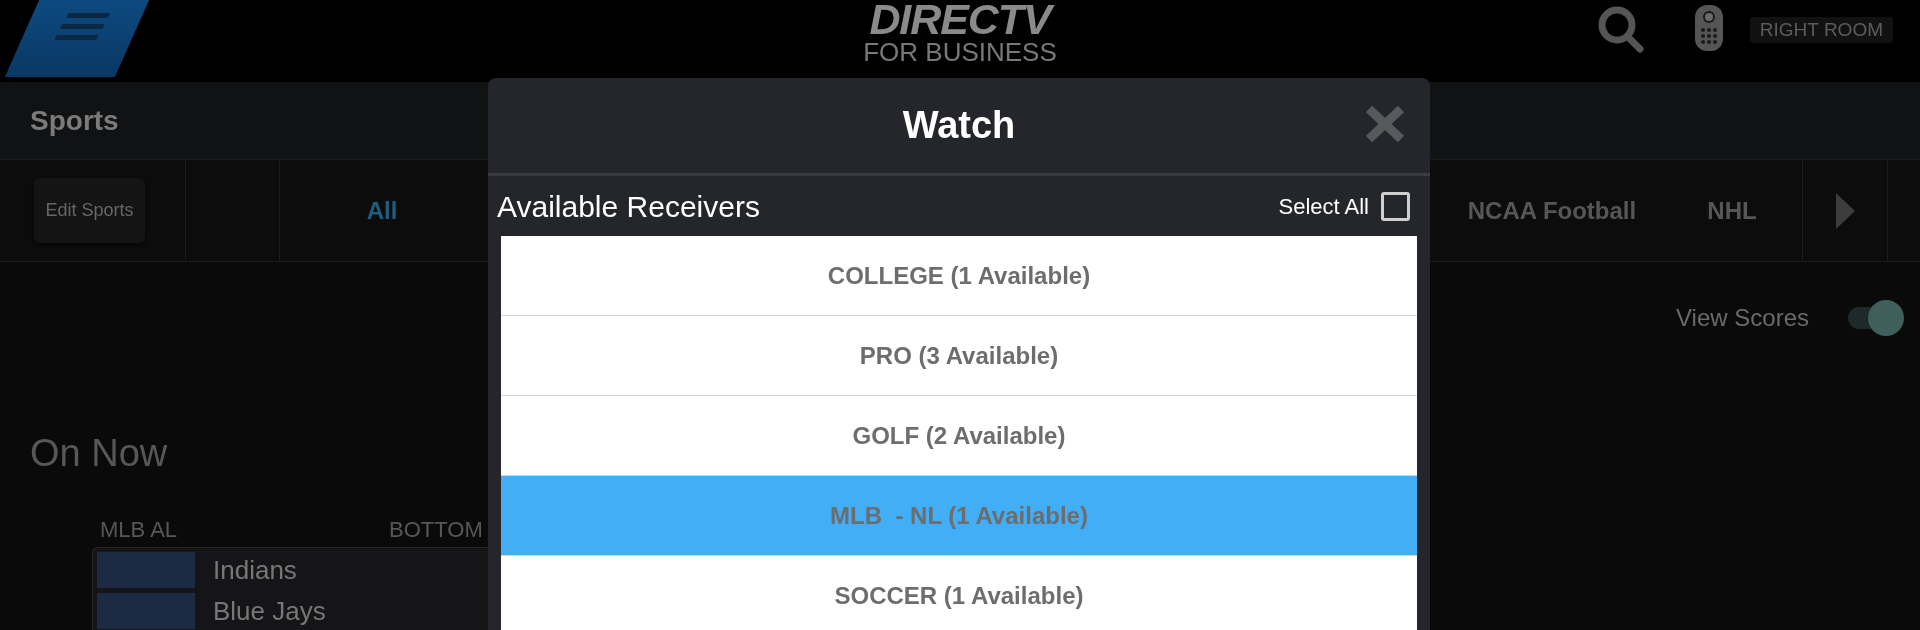 This screenshot has width=1920, height=630. What do you see at coordinates (1552, 210) in the screenshot?
I see `sport-tab: NCAA Football` at bounding box center [1552, 210].